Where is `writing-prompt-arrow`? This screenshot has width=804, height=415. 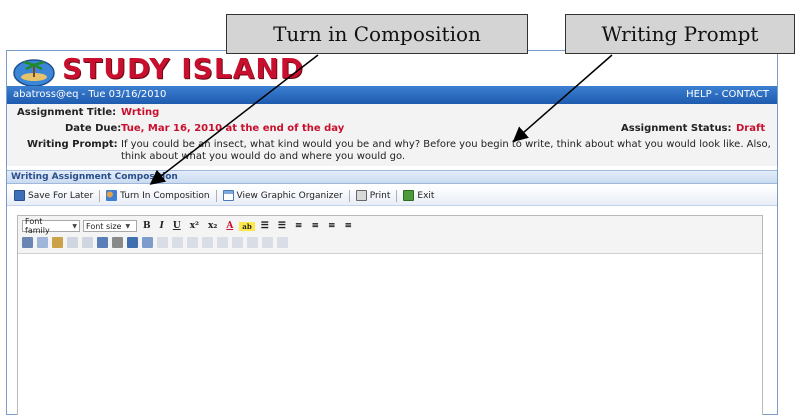 writing-prompt-arrow is located at coordinates (562, 98).